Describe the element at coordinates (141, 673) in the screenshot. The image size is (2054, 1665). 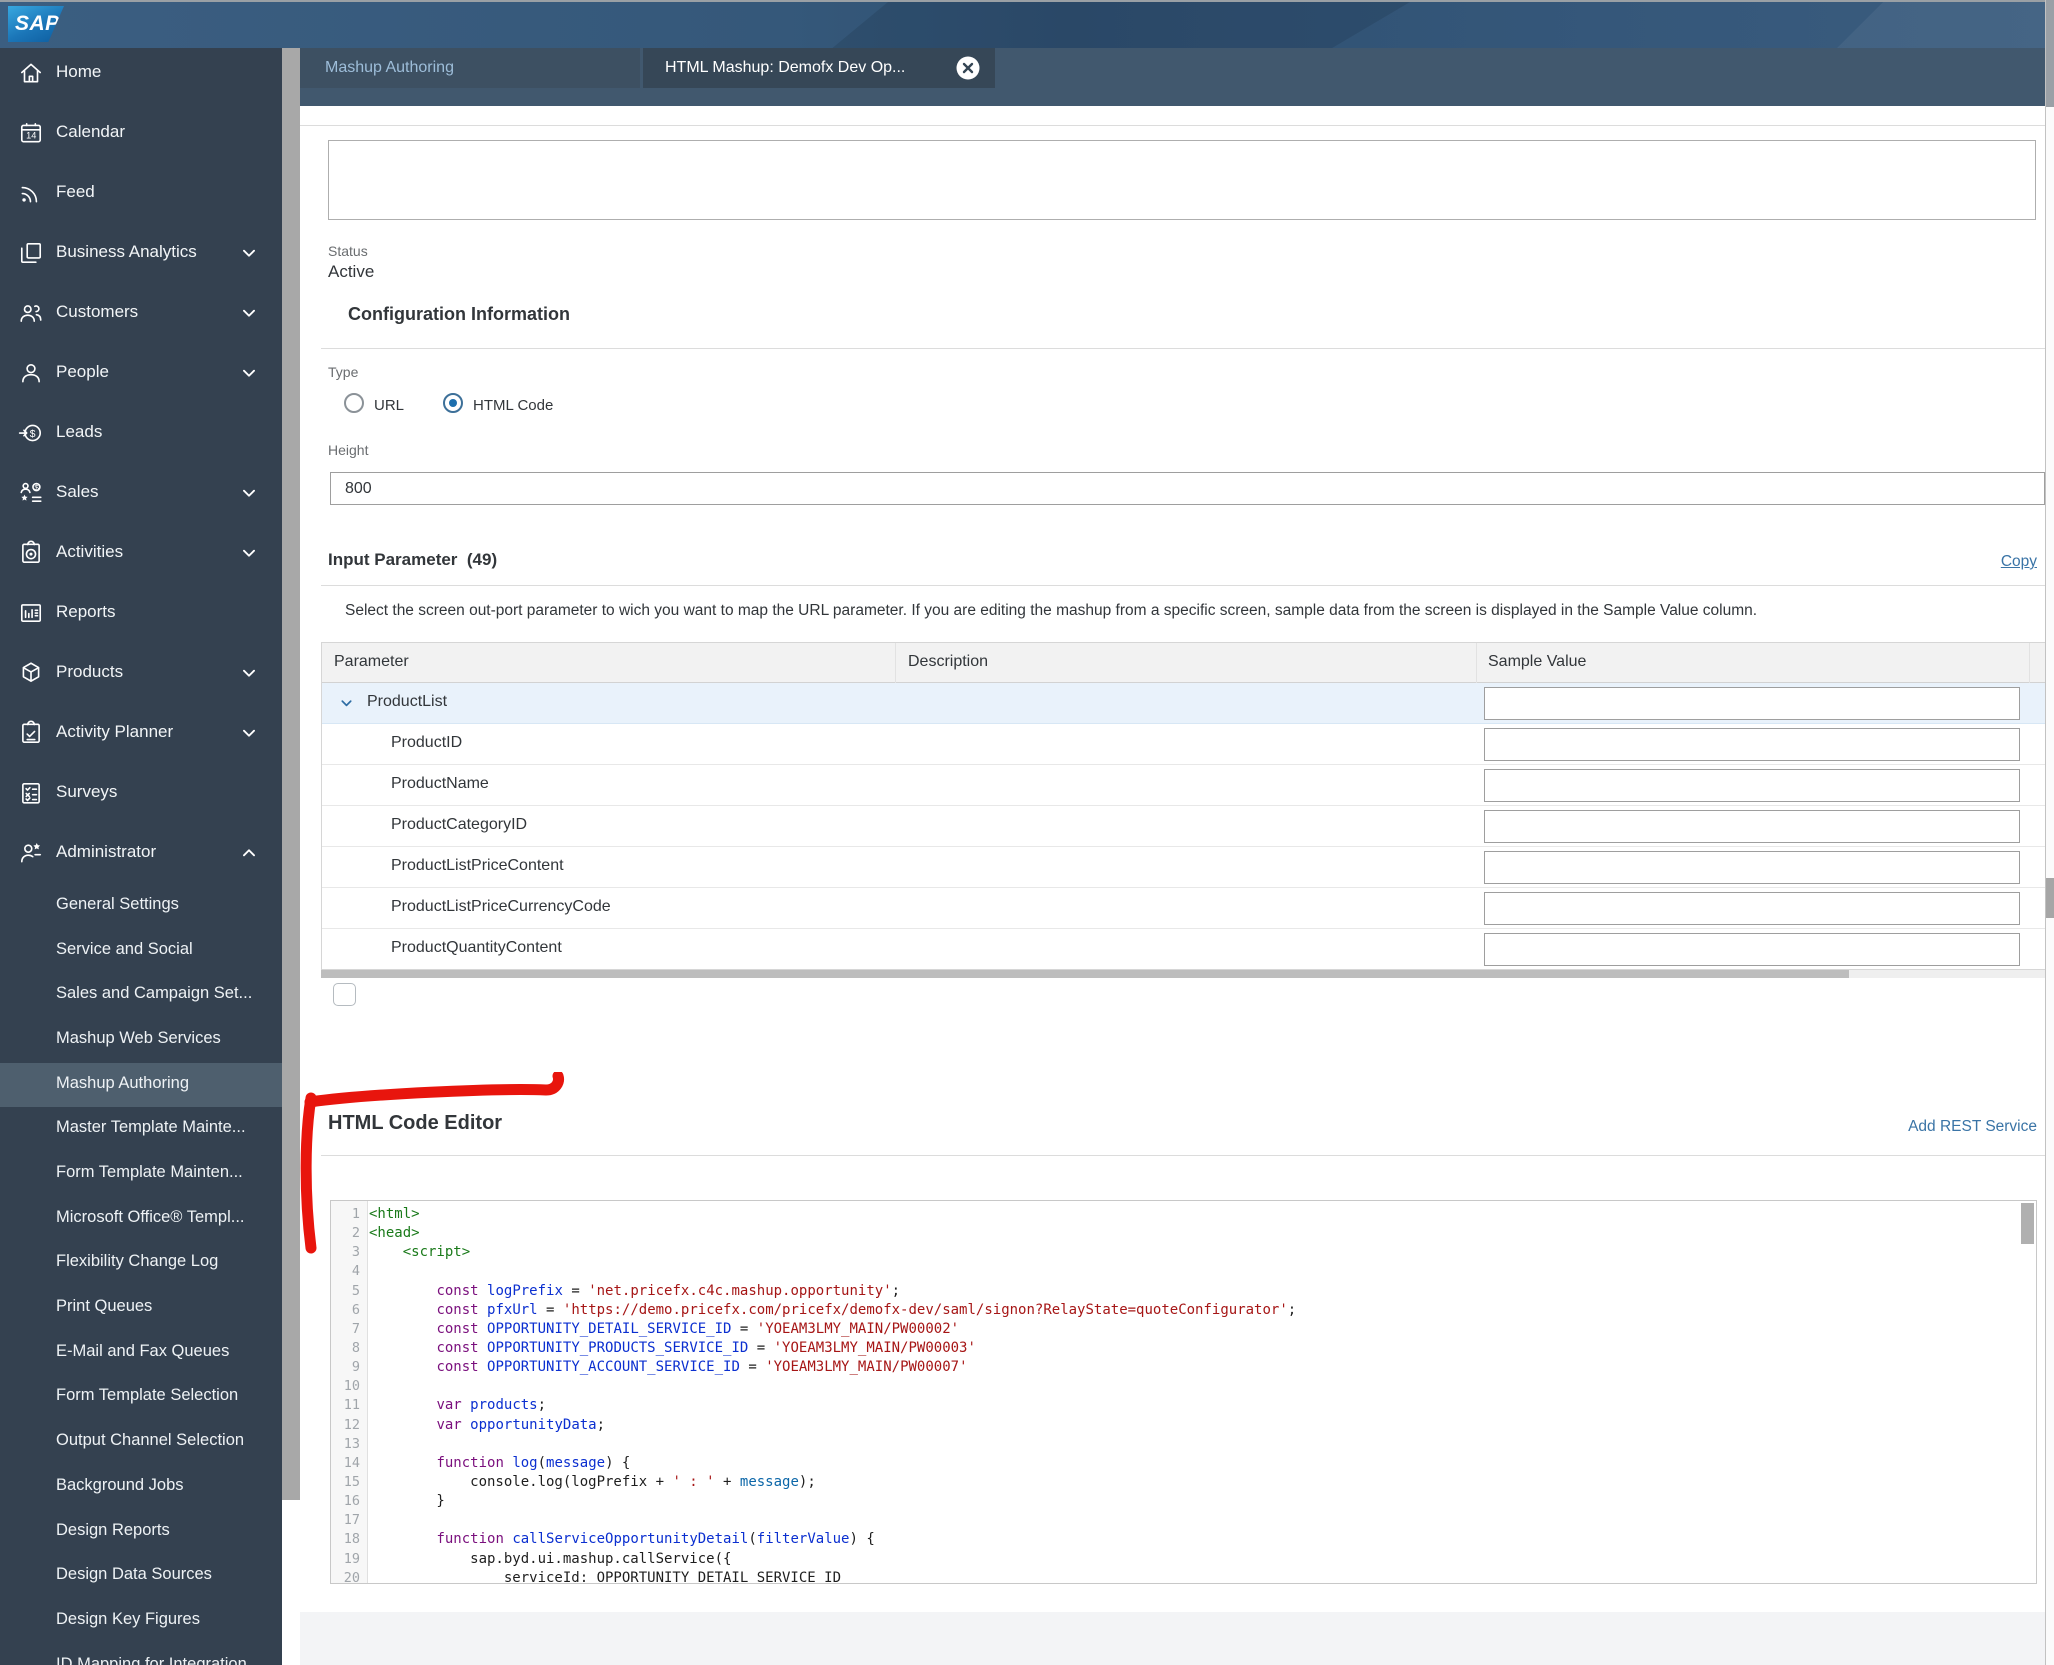
I see `sidebar-item-products: Products` at that location.